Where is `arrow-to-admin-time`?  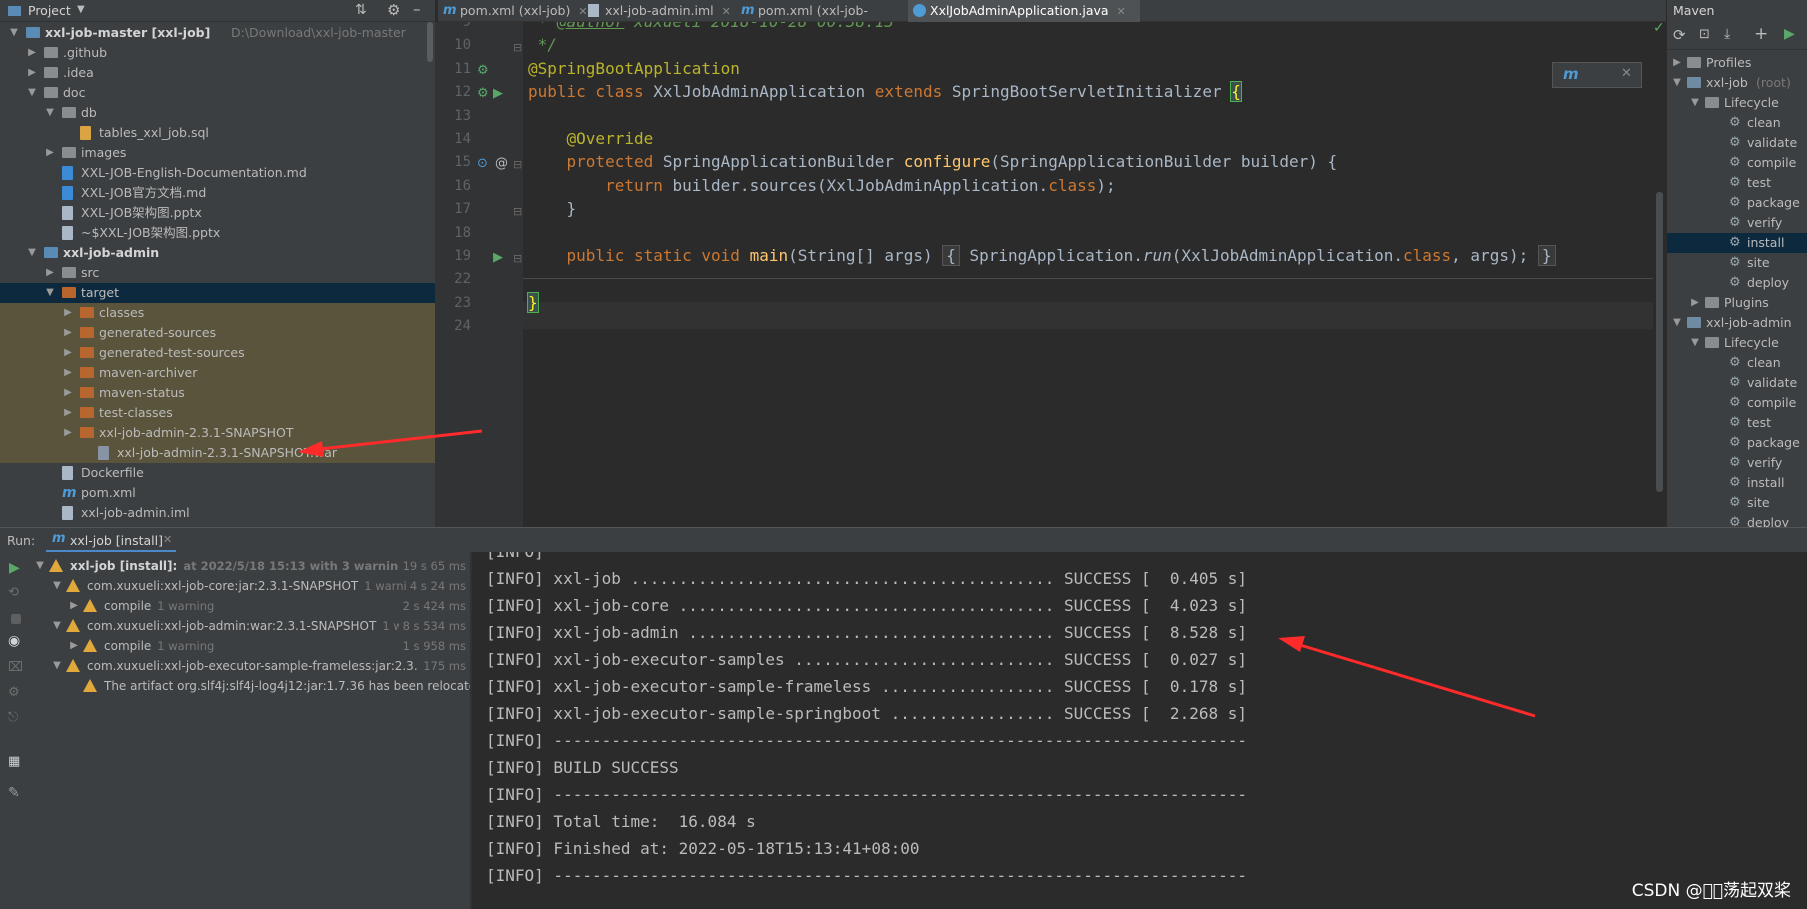 arrow-to-admin-time is located at coordinates (1407, 677).